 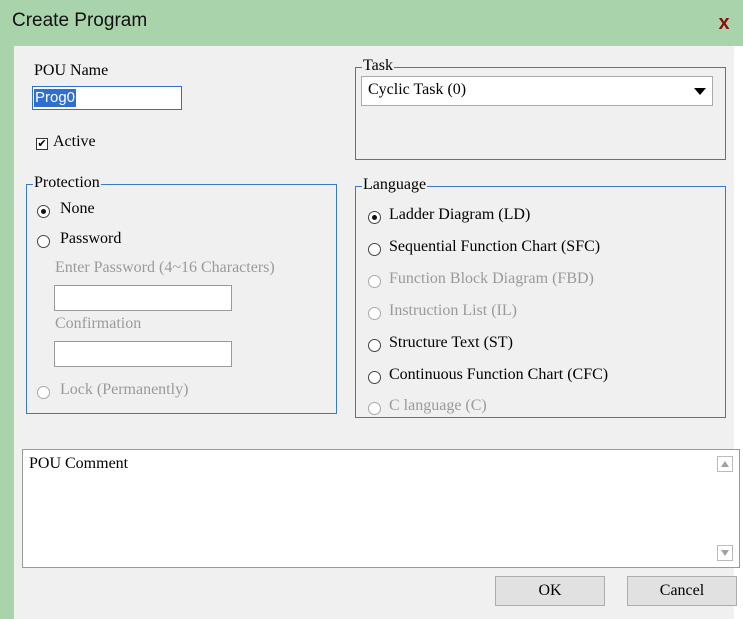 What do you see at coordinates (374, 313) in the screenshot?
I see `language-il-radio` at bounding box center [374, 313].